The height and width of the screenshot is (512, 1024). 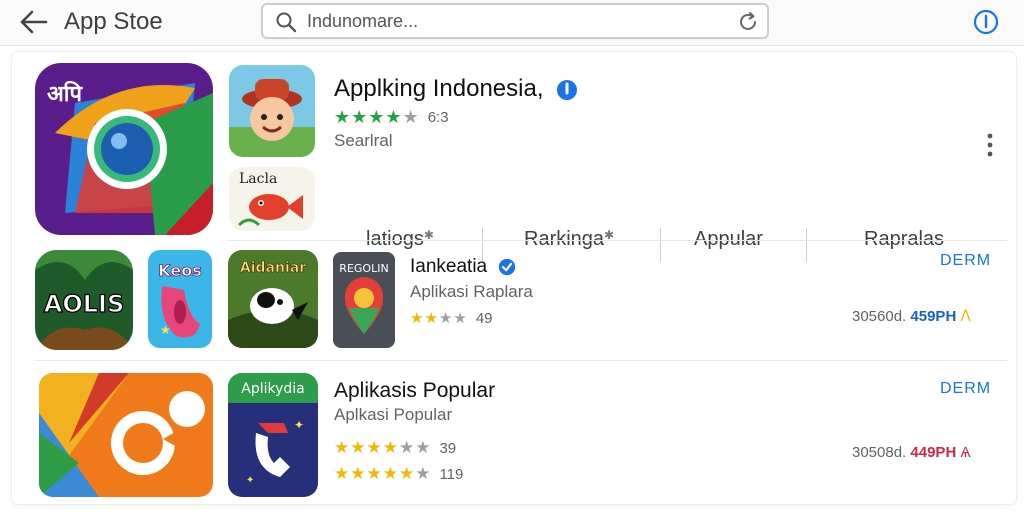 What do you see at coordinates (965, 452) in the screenshot?
I see `row2-meta-flame-icon: Ѧ` at bounding box center [965, 452].